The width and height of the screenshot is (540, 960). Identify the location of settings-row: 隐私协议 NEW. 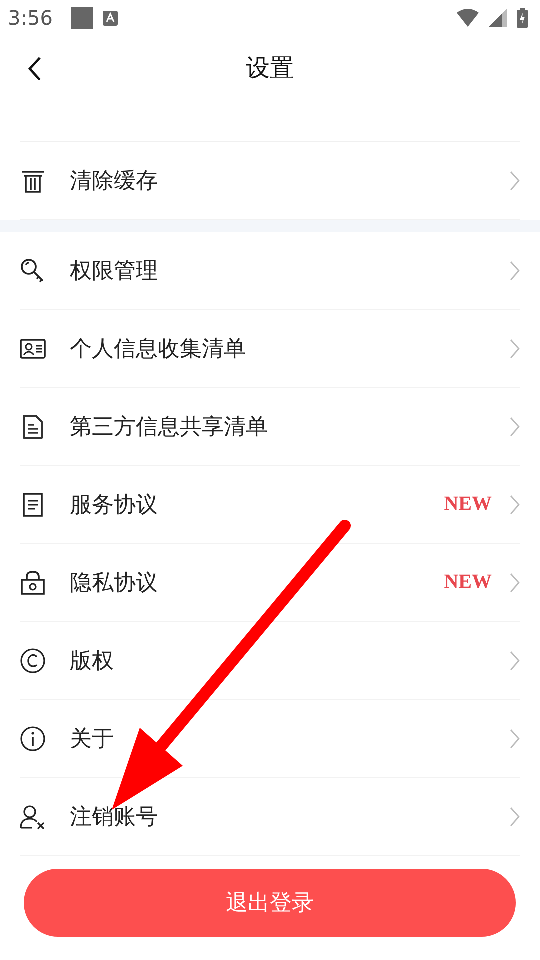
(270, 583).